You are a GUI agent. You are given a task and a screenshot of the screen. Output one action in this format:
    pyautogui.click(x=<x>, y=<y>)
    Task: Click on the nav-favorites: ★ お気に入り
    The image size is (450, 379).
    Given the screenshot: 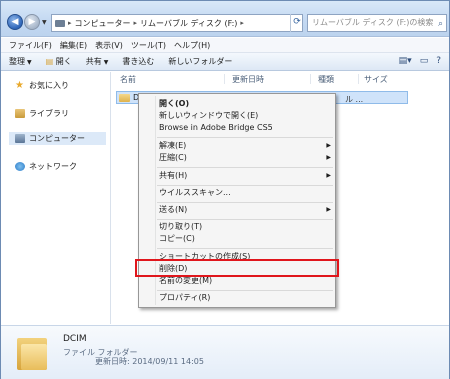 What is the action you would take?
    pyautogui.click(x=42, y=85)
    